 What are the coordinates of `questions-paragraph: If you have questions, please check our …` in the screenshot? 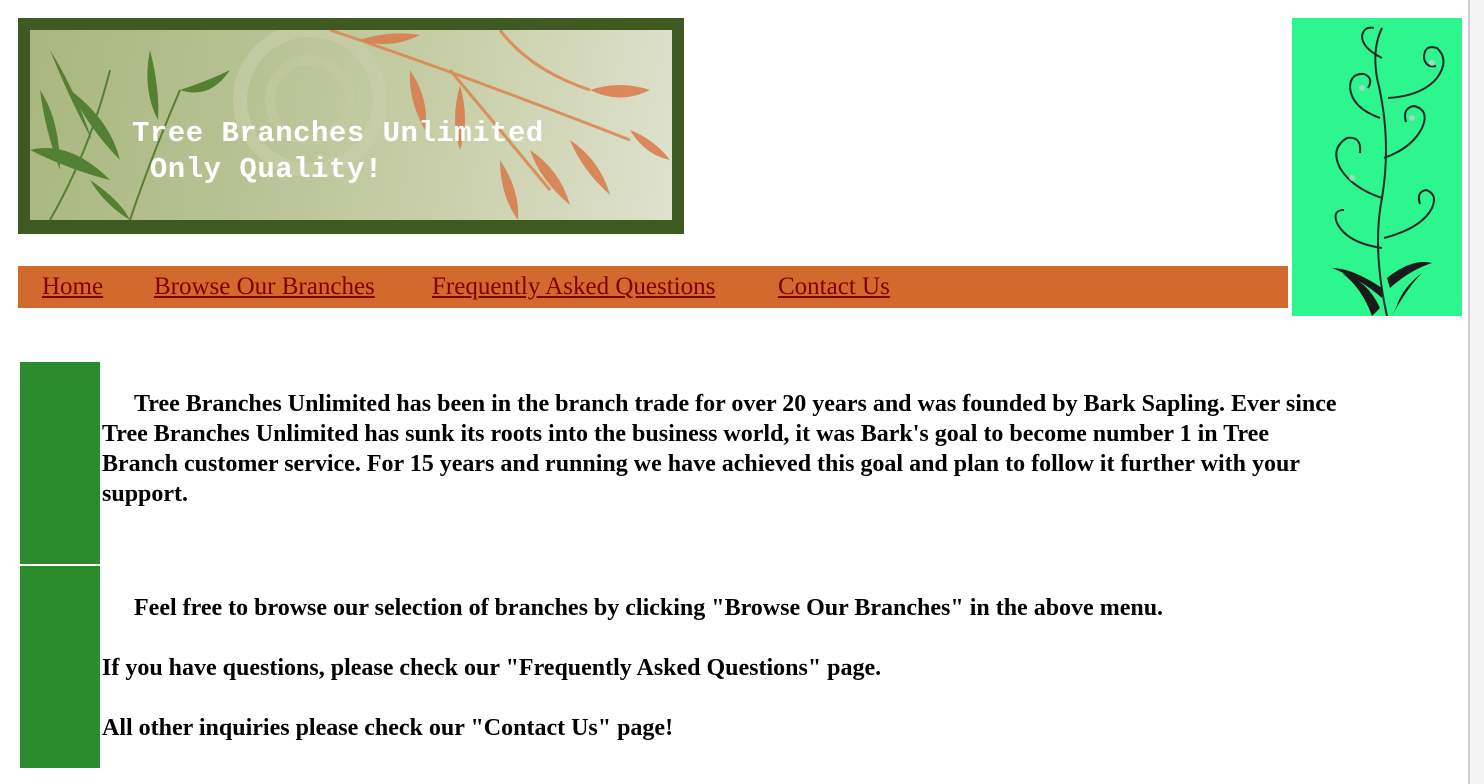 It's located at (492, 668).